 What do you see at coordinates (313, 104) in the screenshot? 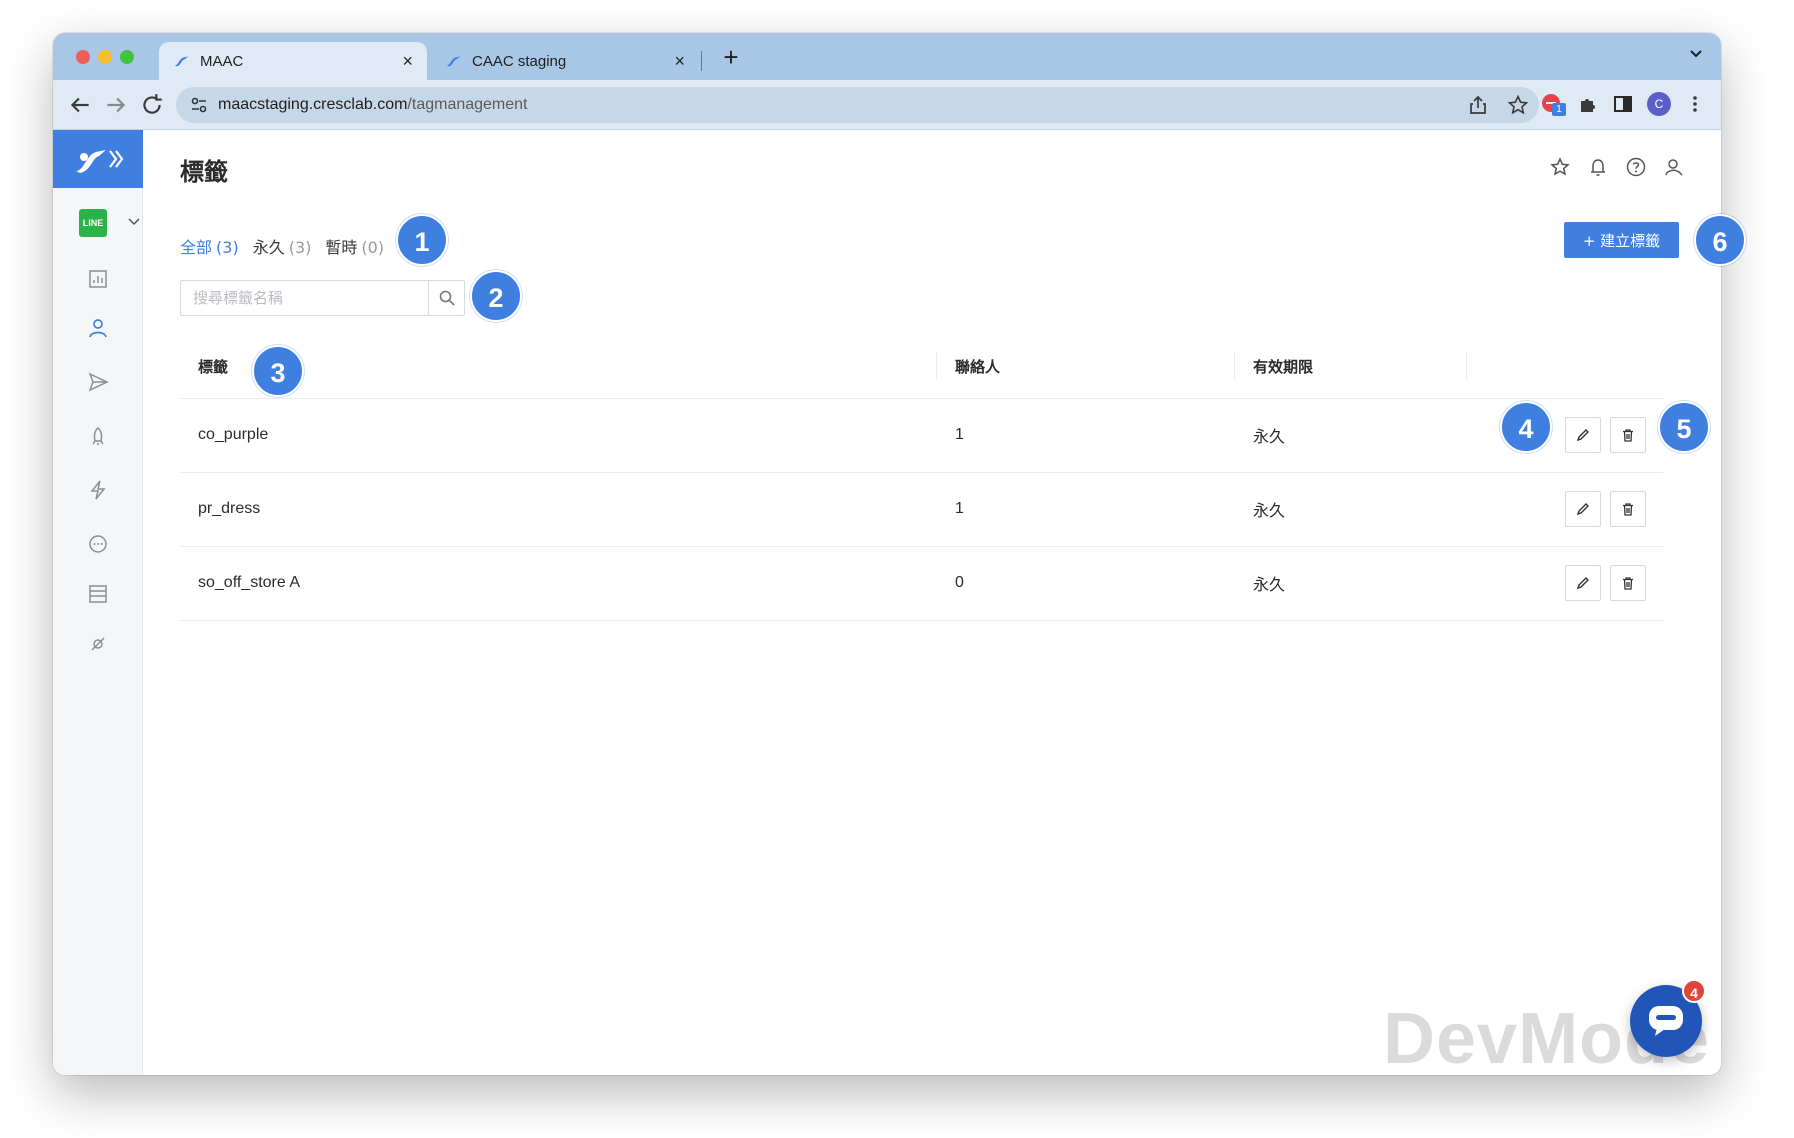
I see `url-host: maacstaging.cresclab.com` at bounding box center [313, 104].